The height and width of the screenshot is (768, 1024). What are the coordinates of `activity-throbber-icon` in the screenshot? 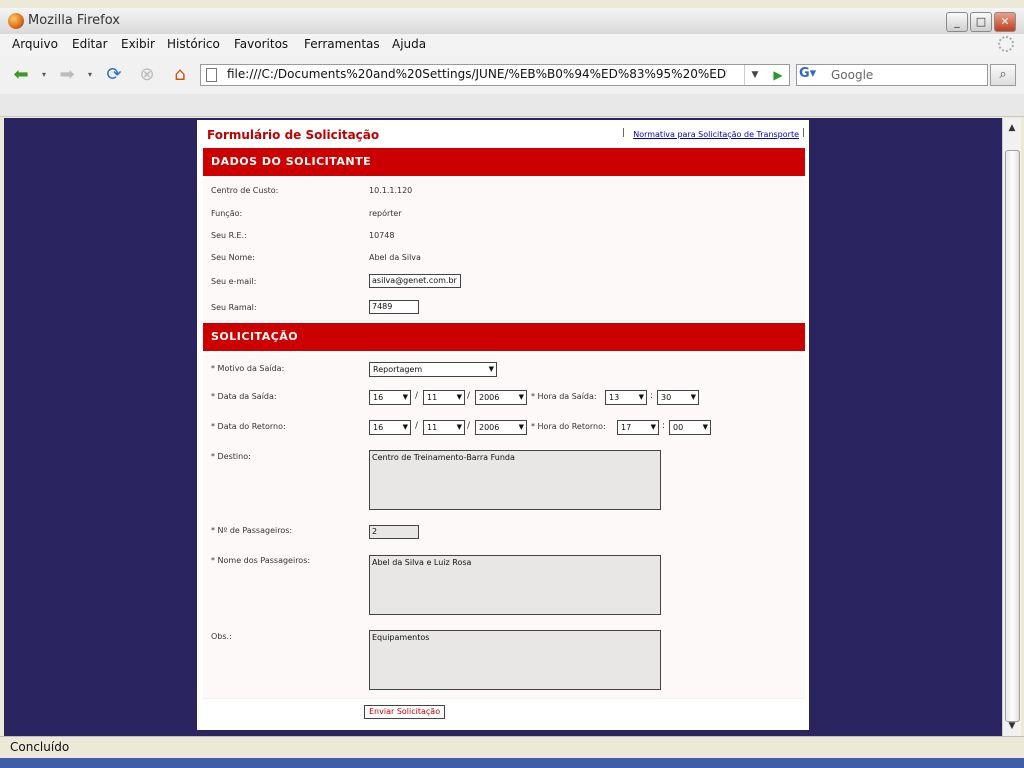 It's located at (1006, 44).